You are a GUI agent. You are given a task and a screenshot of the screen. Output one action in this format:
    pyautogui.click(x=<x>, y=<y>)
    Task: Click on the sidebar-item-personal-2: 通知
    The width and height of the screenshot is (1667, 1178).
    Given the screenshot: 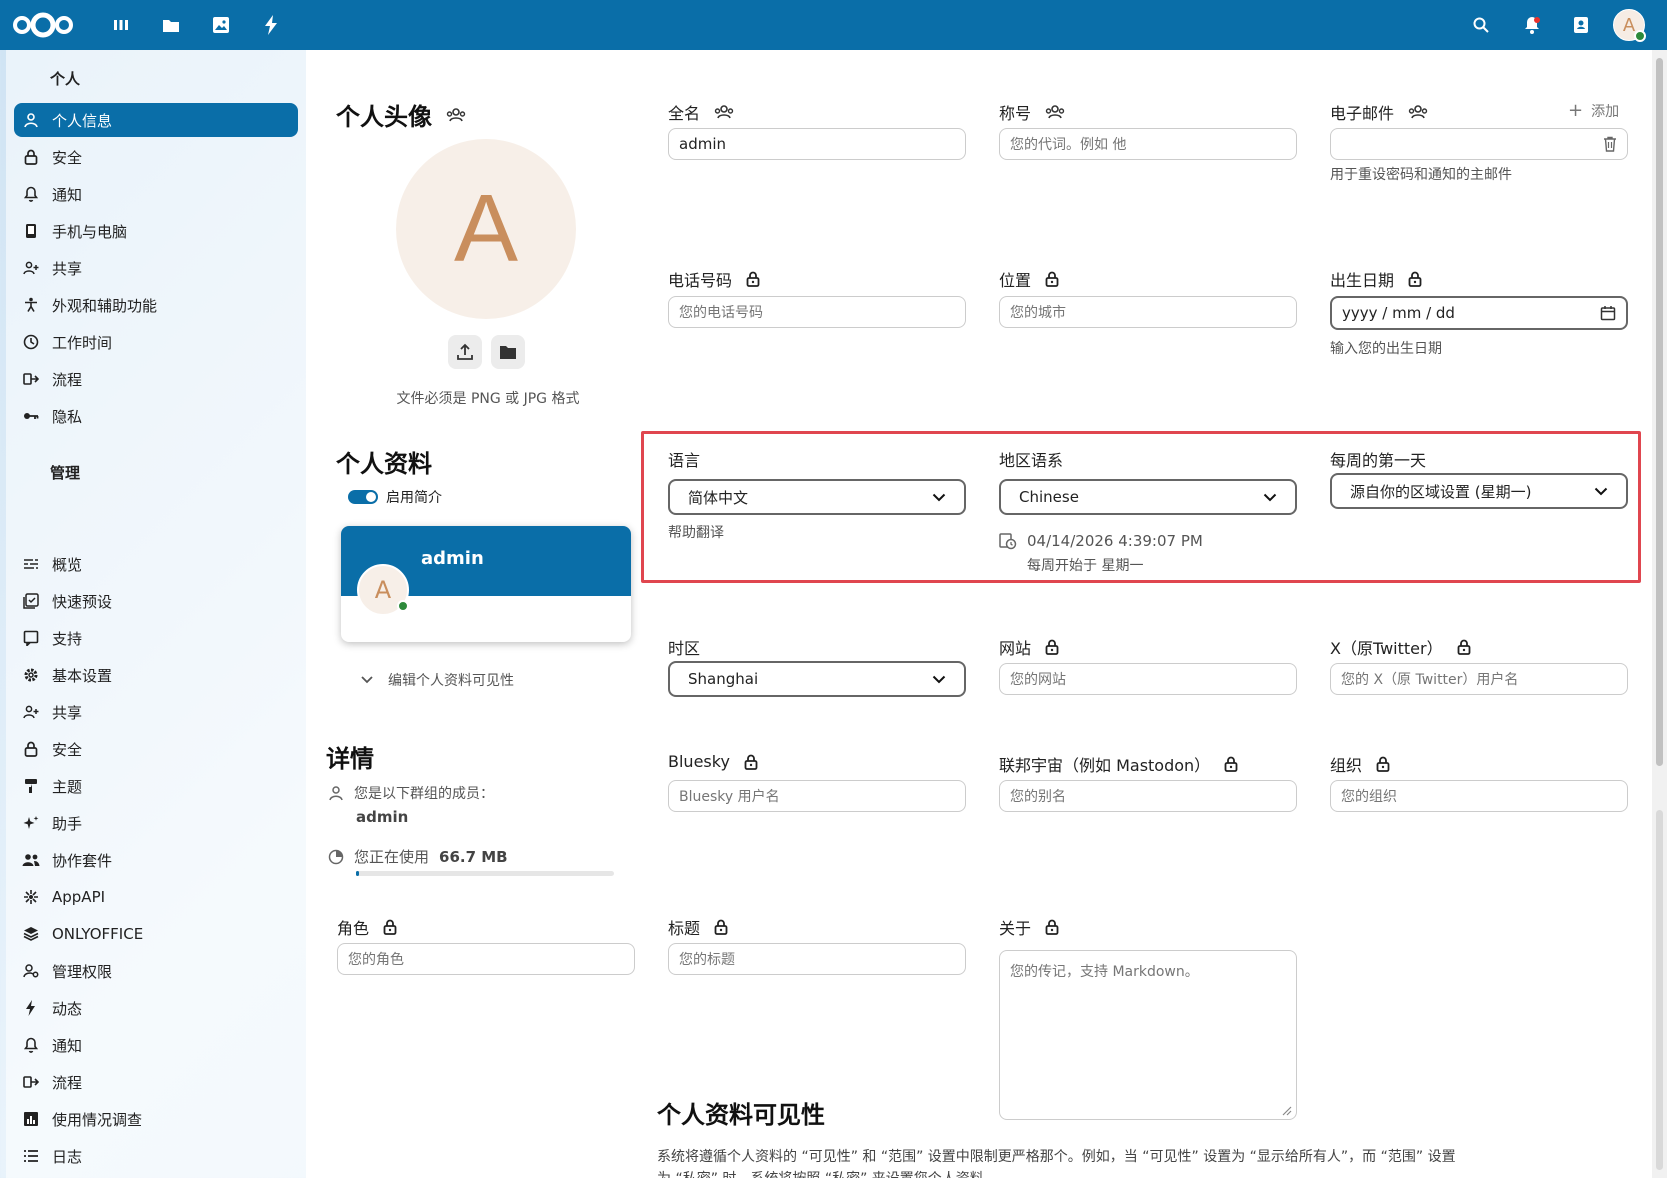 What is the action you would take?
    pyautogui.click(x=156, y=194)
    